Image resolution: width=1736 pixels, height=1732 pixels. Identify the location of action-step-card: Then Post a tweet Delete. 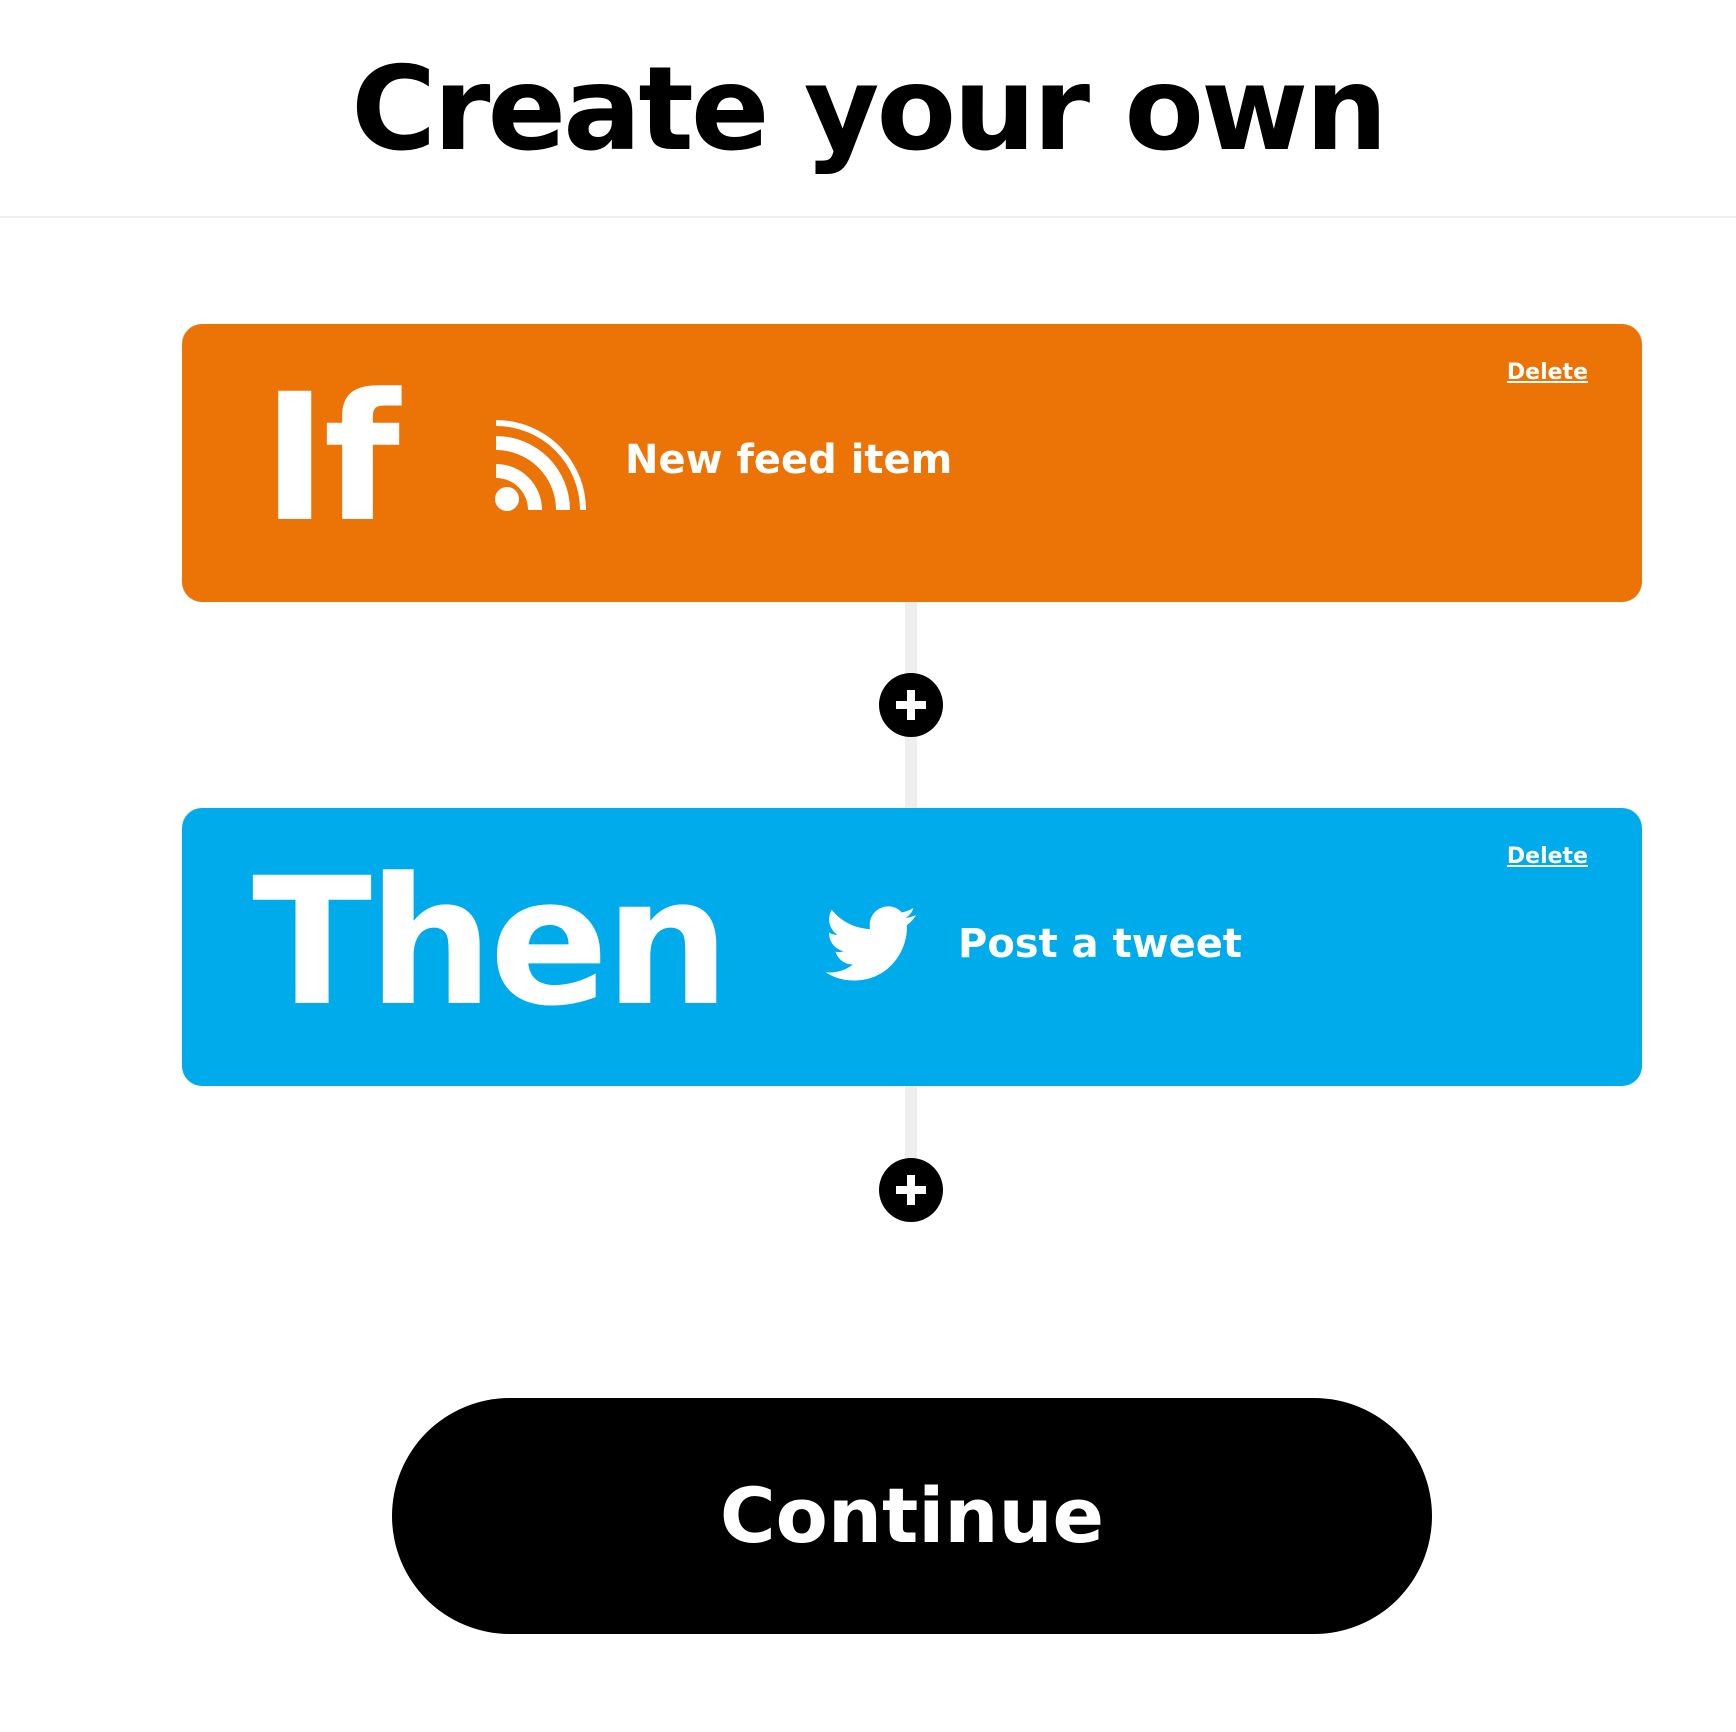
(912, 947).